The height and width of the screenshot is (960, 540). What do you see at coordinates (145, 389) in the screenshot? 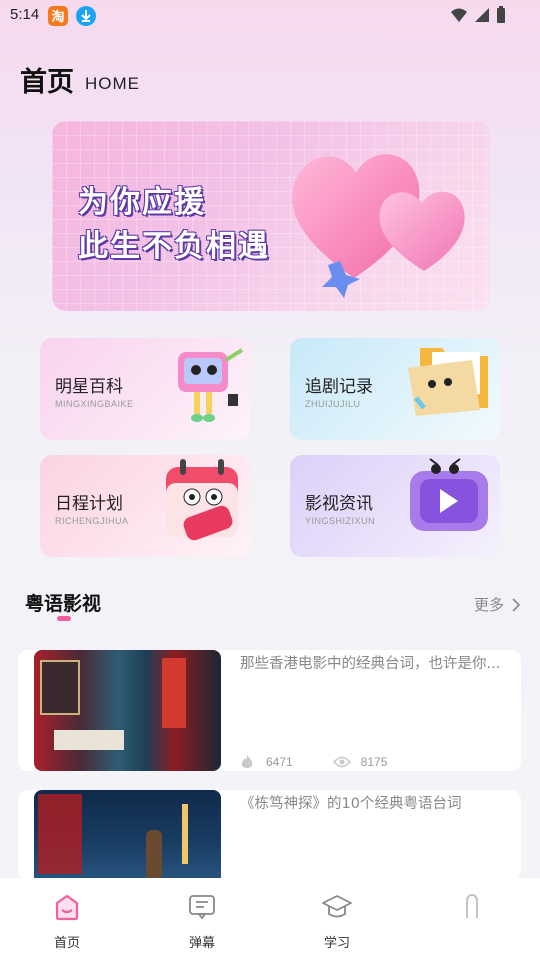
I see `tile-star-encyclopedia: 明星百科 MINGXINGBAIKE` at bounding box center [145, 389].